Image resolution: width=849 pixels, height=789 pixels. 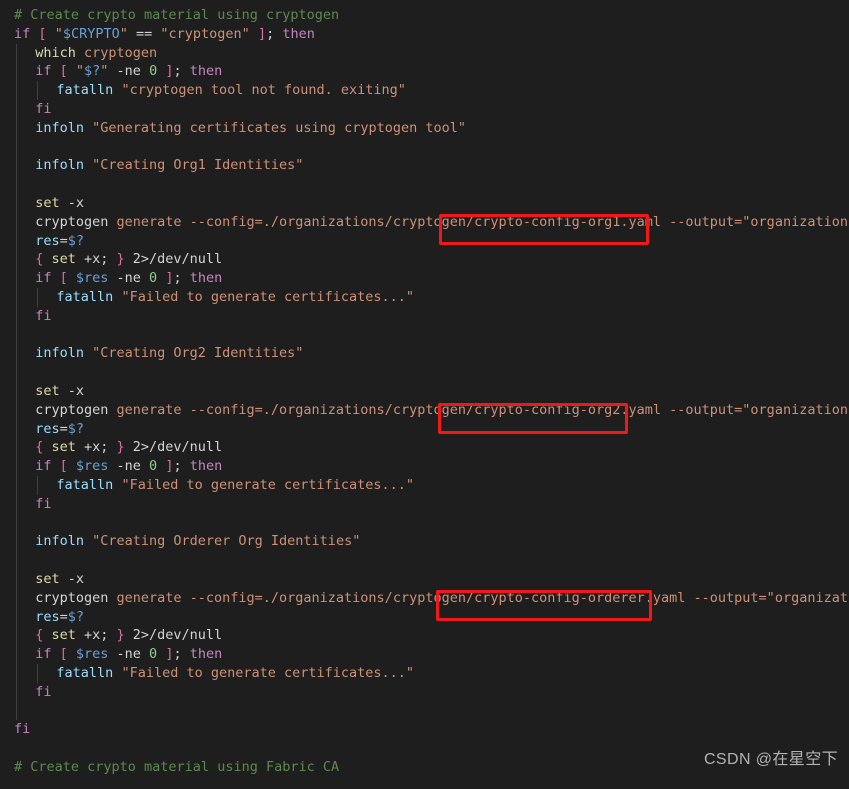 What do you see at coordinates (424, 71) in the screenshot?
I see `code-line: if [ "$?" -ne 0 ]; then` at bounding box center [424, 71].